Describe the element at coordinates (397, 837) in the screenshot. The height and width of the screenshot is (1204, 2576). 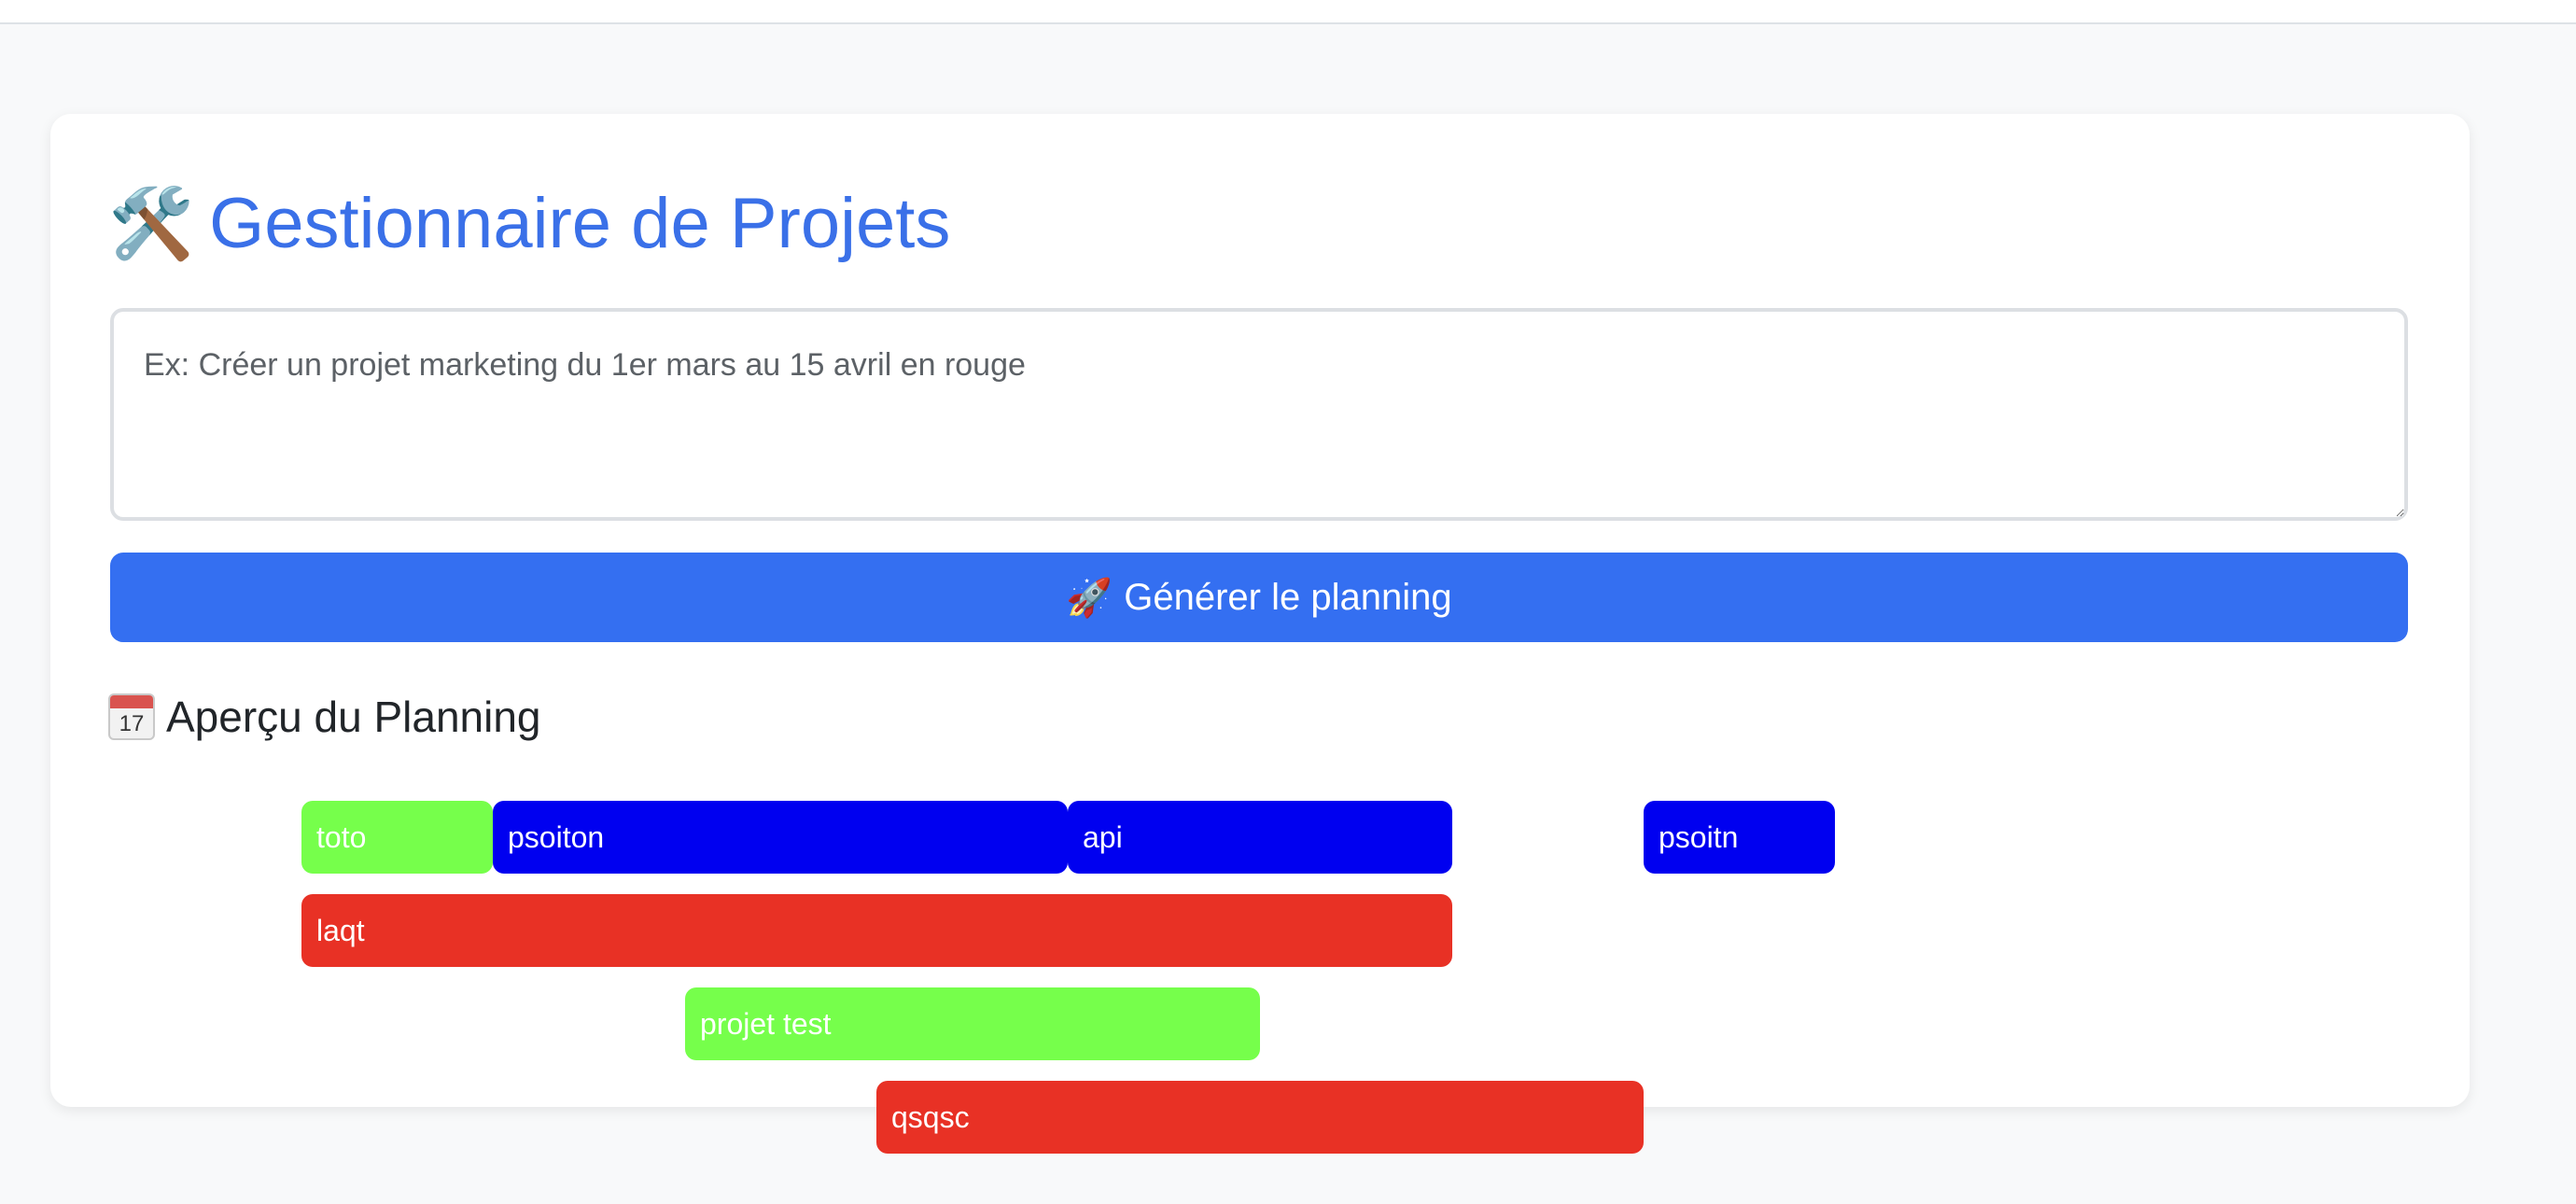
I see `task-bar-toto: toto` at that location.